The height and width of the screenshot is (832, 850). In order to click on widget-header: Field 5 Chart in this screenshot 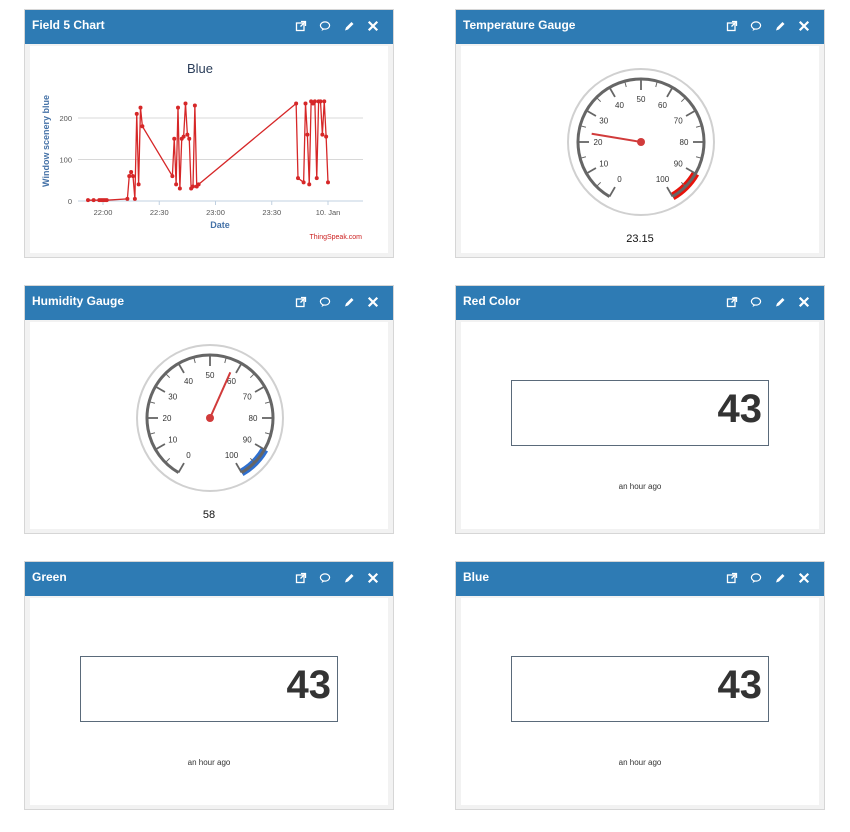, I will do `click(209, 27)`.